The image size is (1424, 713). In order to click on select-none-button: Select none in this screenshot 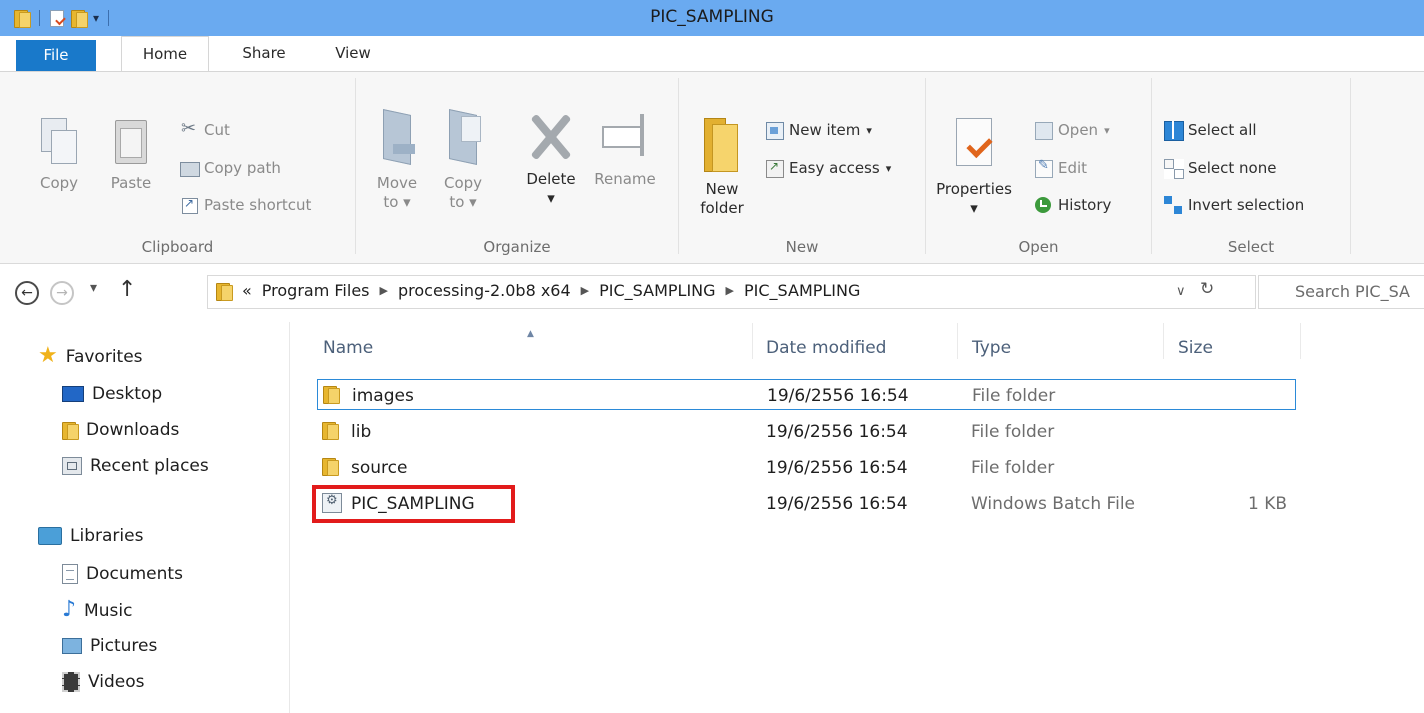, I will do `click(1220, 169)`.